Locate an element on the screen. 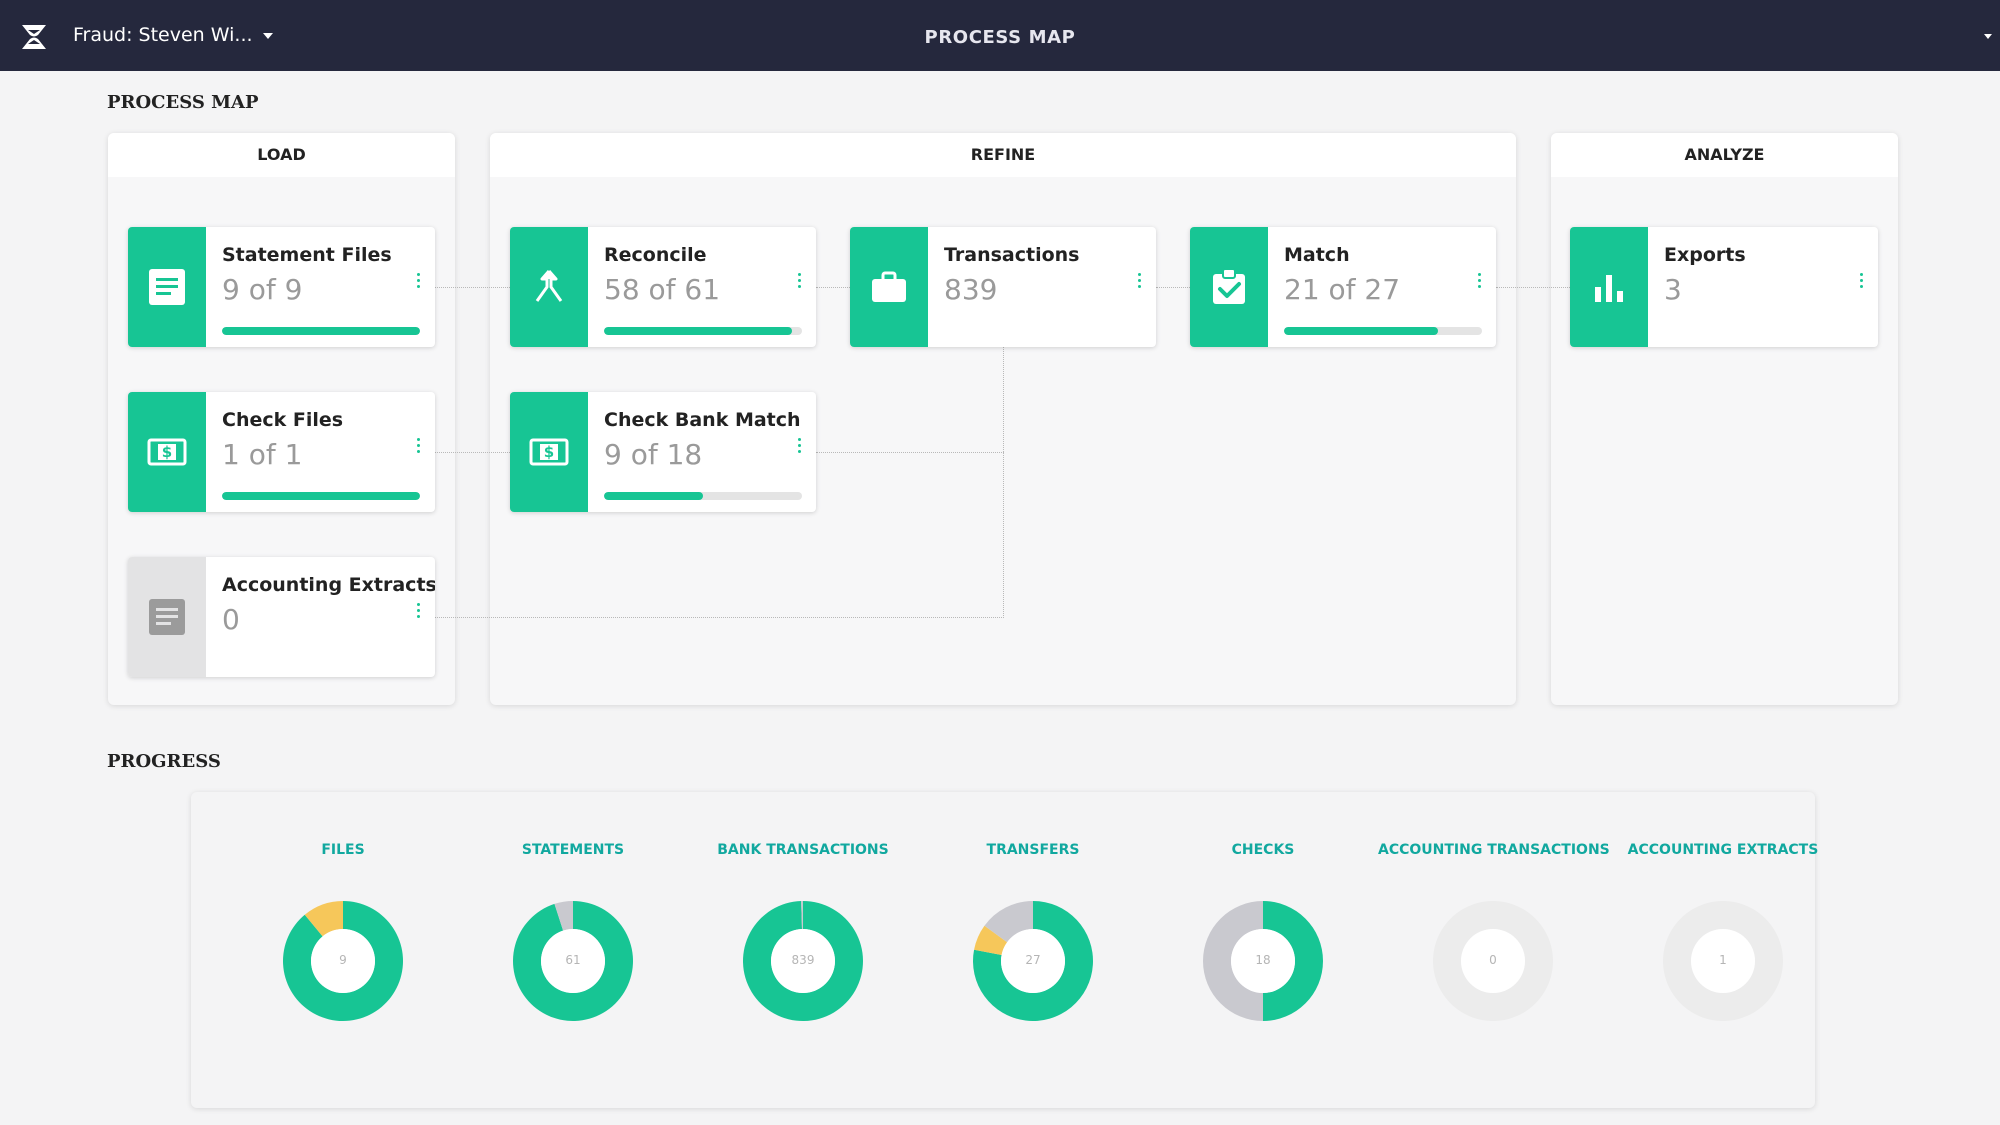 The width and height of the screenshot is (2000, 1125). card-title: Transactions is located at coordinates (1012, 255).